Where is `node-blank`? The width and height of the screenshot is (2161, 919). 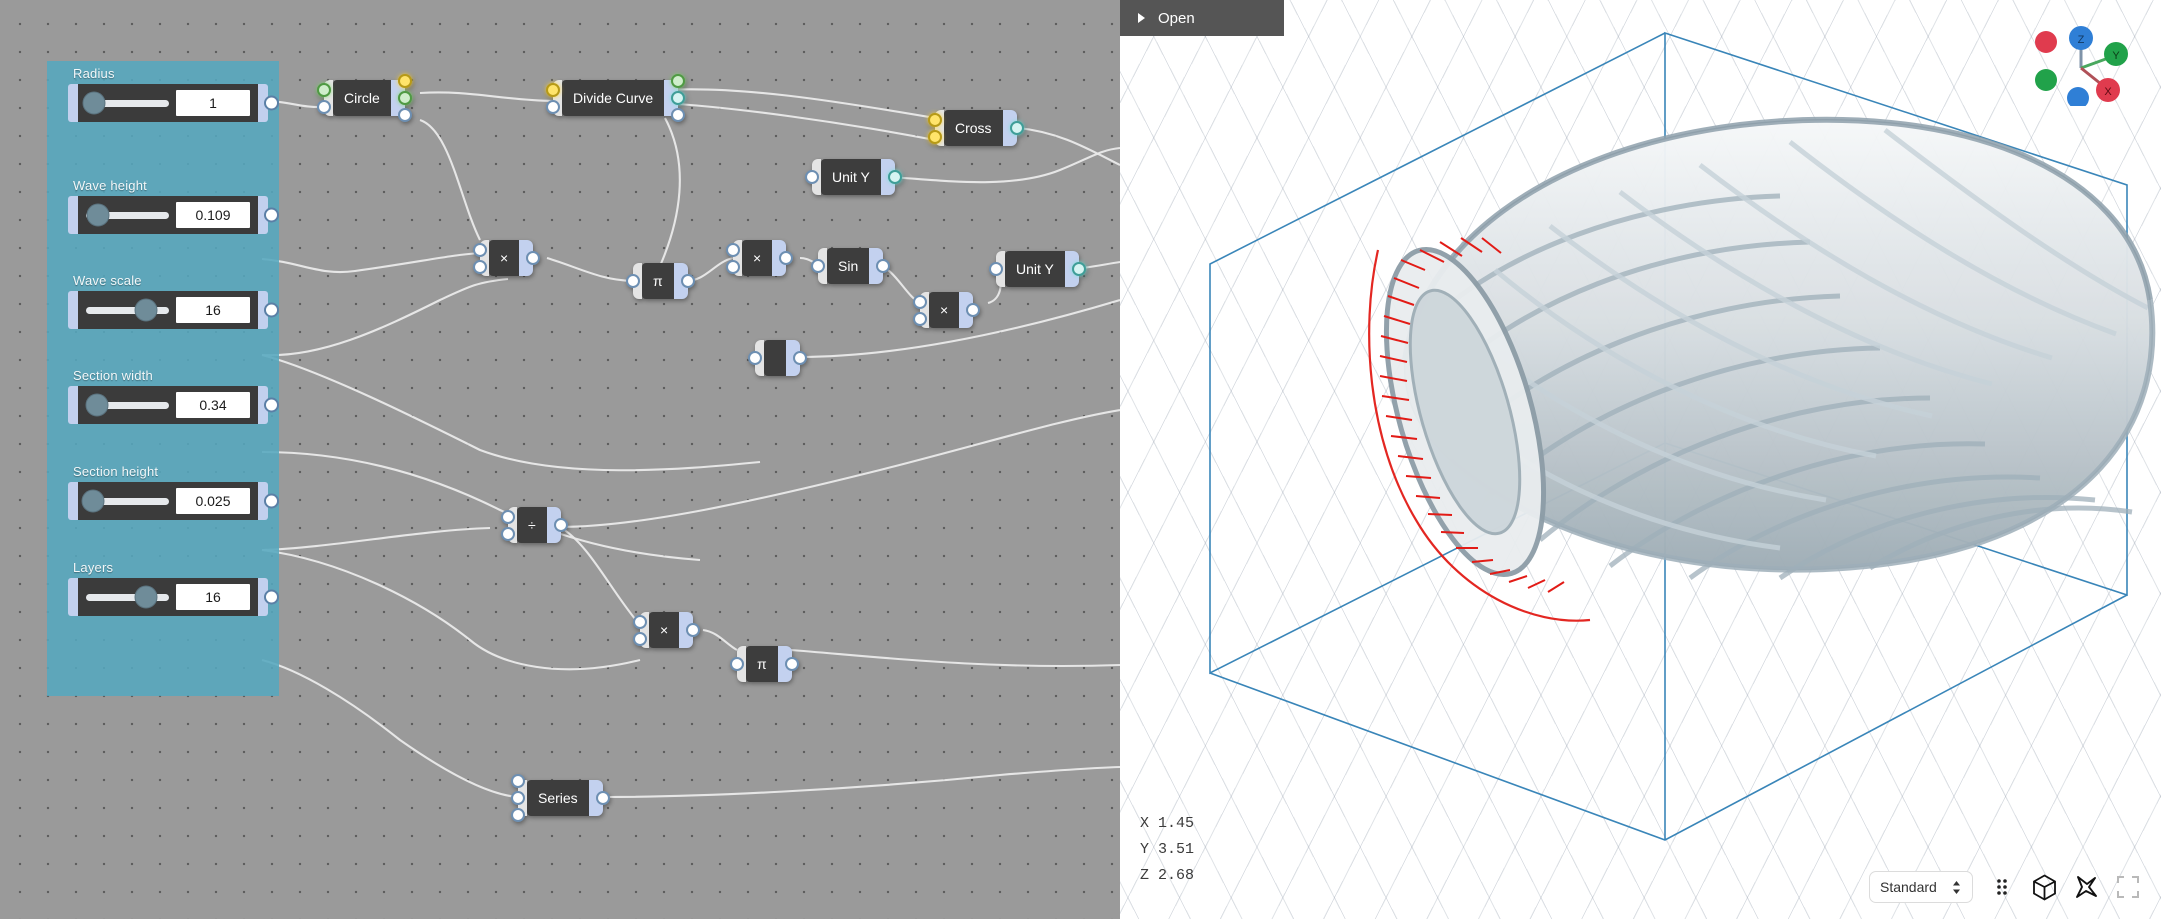
node-blank is located at coordinates (777, 358).